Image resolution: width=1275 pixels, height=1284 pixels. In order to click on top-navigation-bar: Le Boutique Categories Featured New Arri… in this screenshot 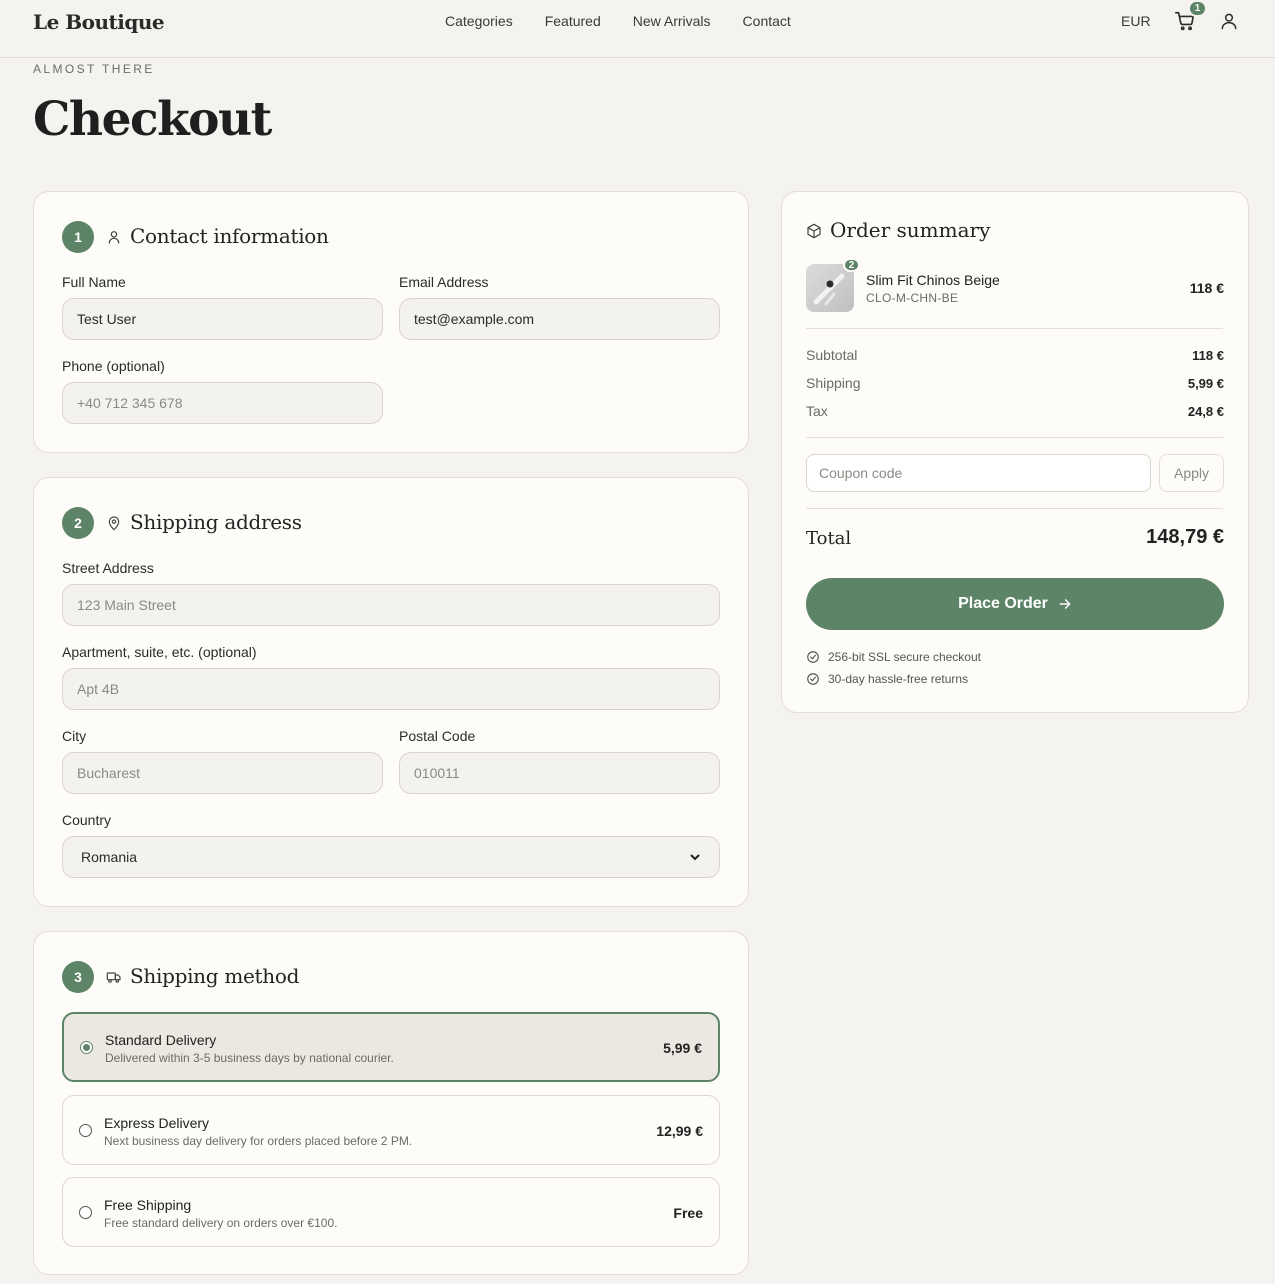, I will do `click(637, 29)`.